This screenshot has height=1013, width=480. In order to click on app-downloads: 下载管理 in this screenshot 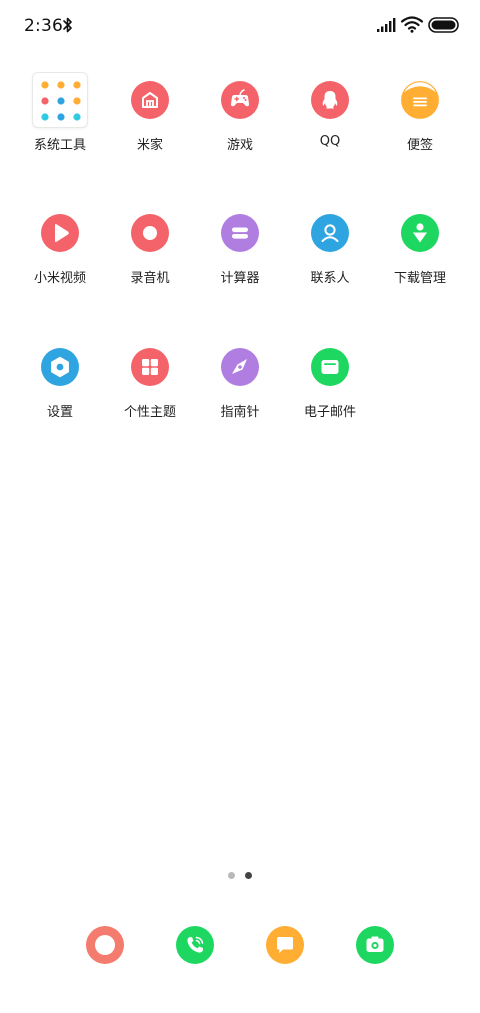, I will do `click(420, 264)`.